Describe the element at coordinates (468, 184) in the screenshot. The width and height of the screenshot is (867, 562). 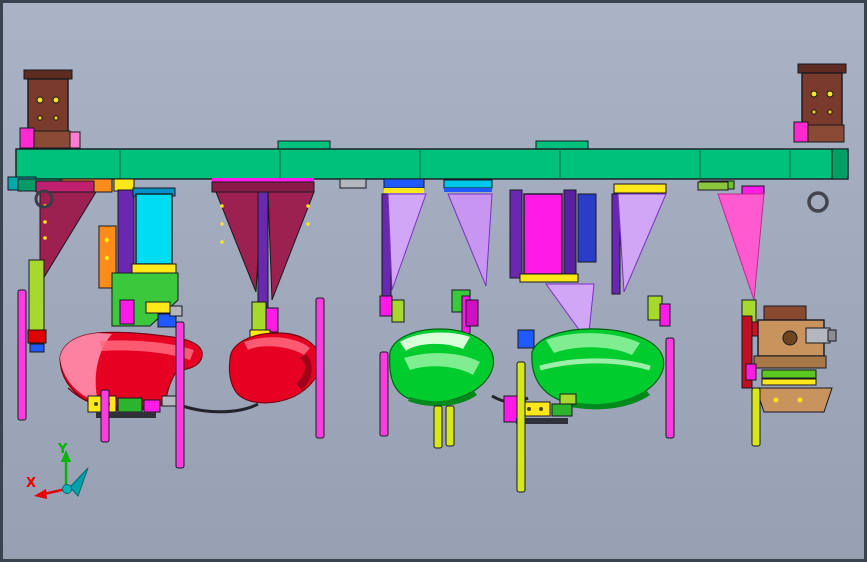
I see `station5-cyan-cap` at that location.